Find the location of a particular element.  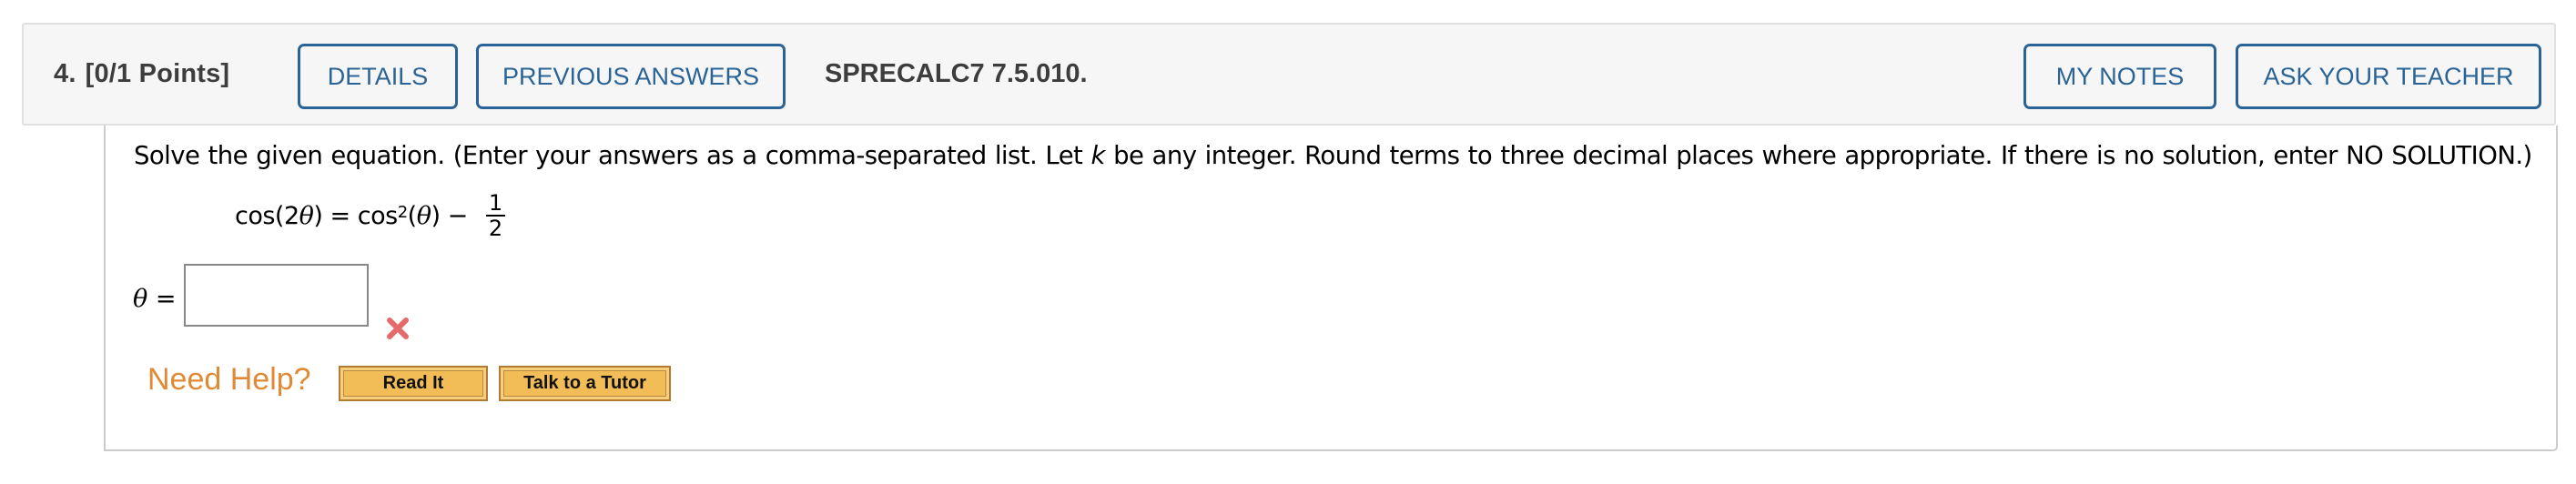

eq-lhs: cos(2 is located at coordinates (267, 215).